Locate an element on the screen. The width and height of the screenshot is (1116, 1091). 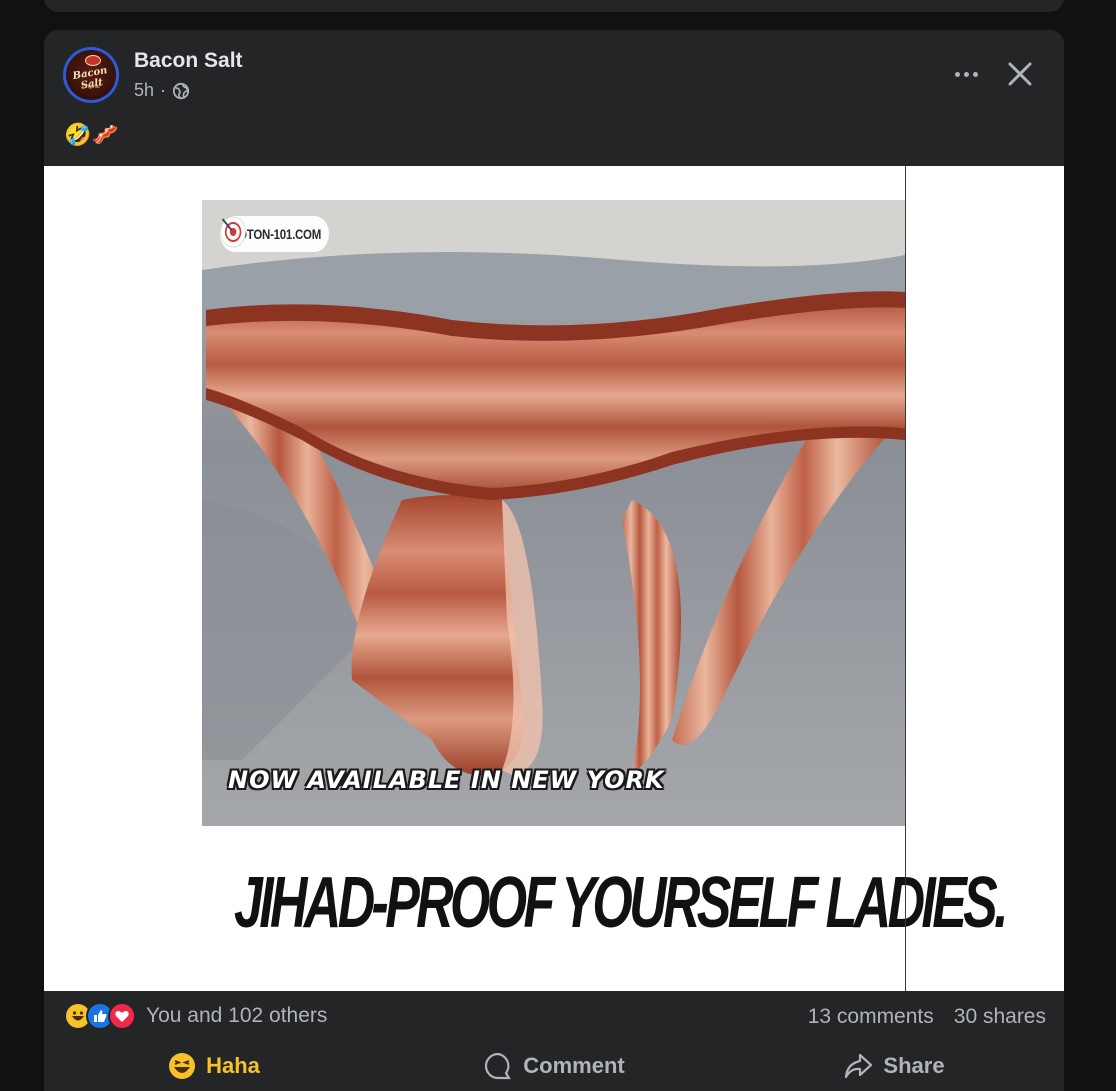
comment-icon is located at coordinates (498, 1066).